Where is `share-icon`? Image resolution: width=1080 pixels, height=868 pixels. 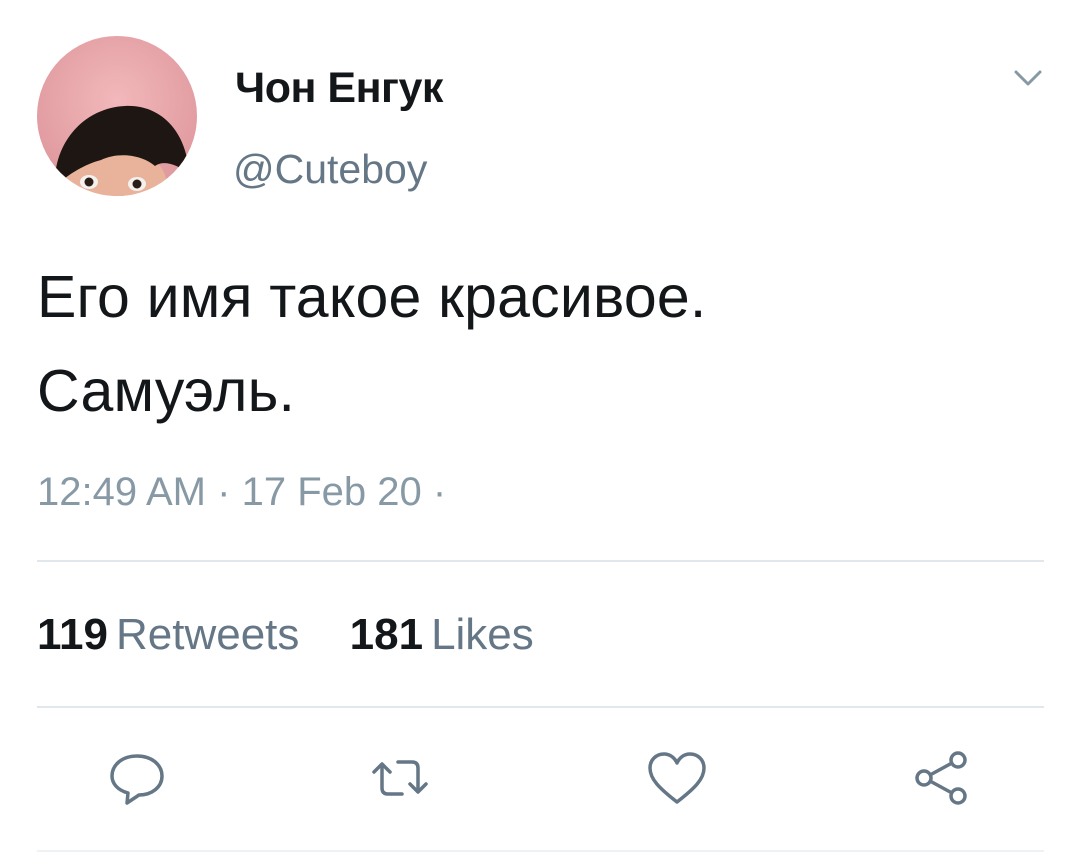
share-icon is located at coordinates (941, 778).